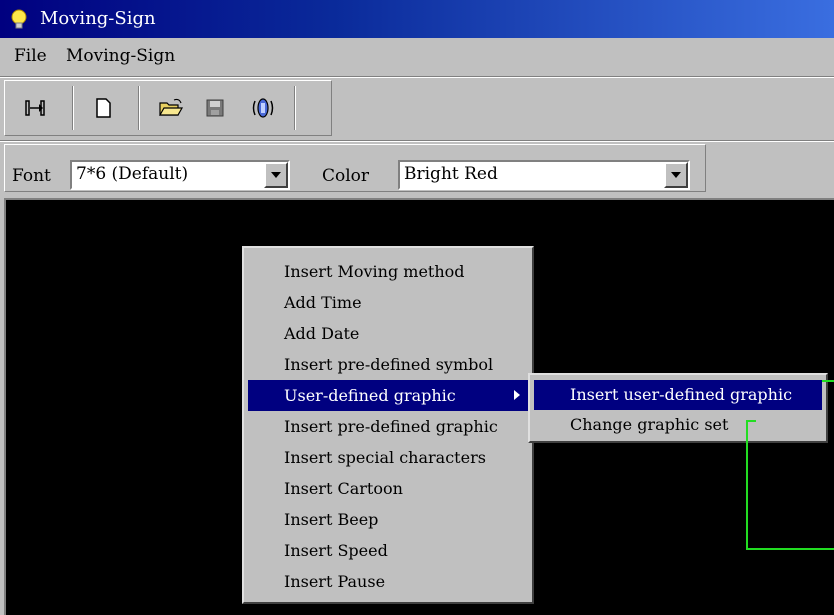  I want to click on window-title: Moving-Sign, so click(98, 18).